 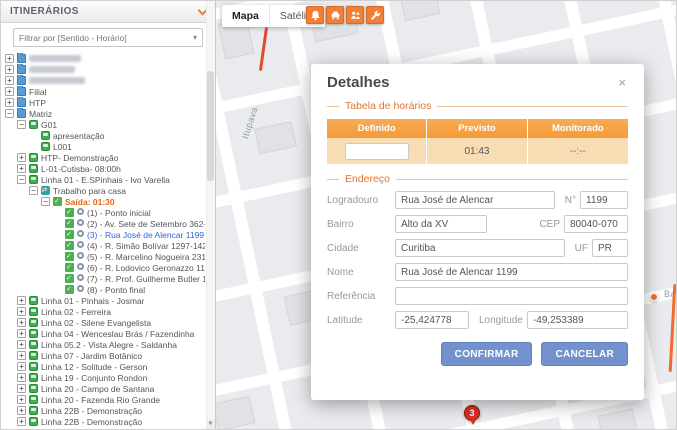 I want to click on numero-input, so click(x=604, y=200).